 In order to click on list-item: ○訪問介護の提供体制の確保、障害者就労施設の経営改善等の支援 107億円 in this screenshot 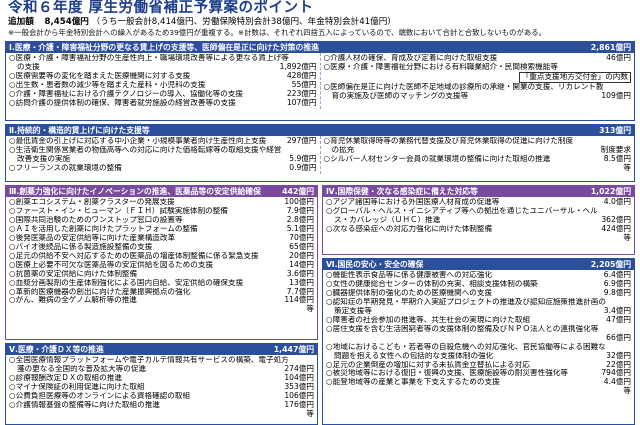, I will do `click(163, 102)`.